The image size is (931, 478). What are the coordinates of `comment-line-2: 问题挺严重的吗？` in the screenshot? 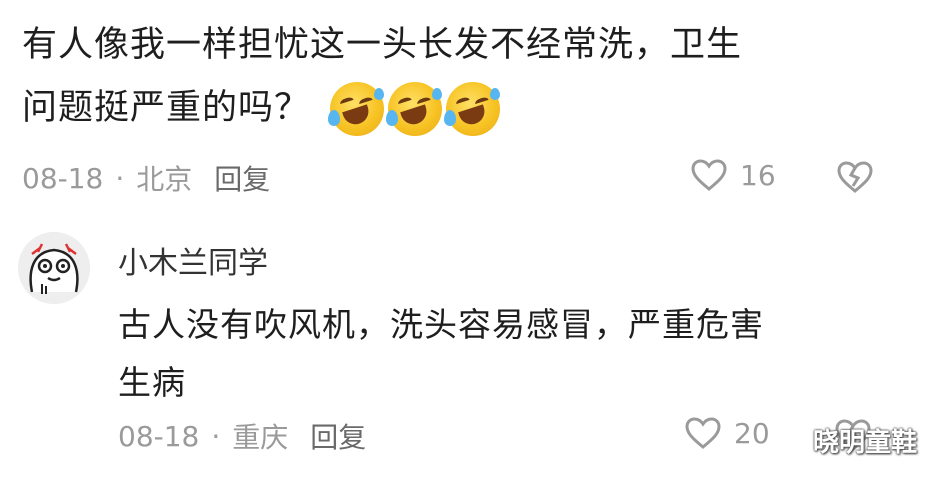 It's located at (437, 108).